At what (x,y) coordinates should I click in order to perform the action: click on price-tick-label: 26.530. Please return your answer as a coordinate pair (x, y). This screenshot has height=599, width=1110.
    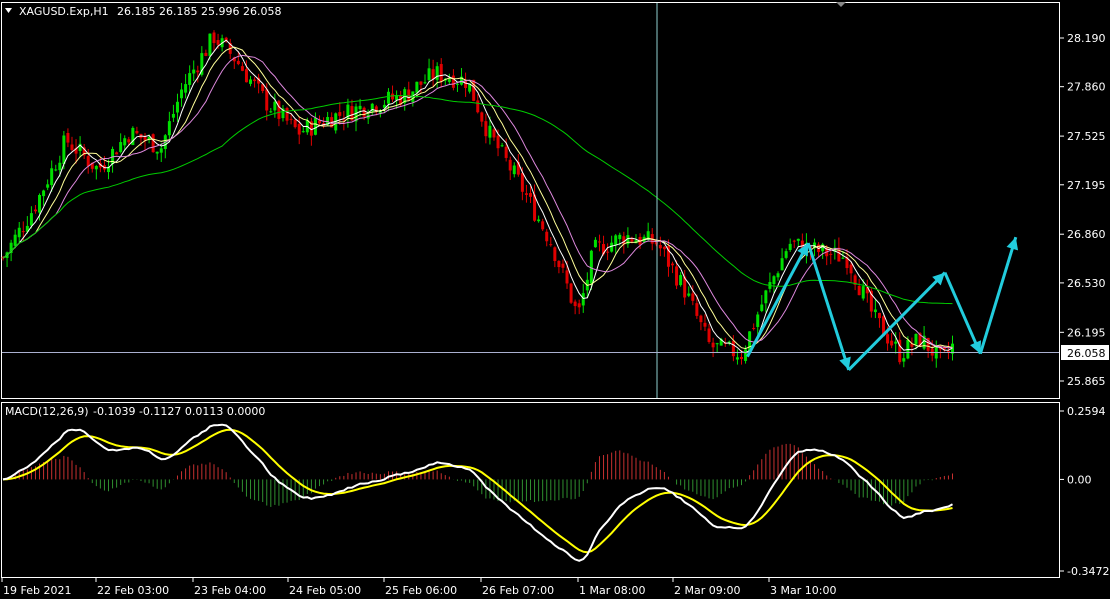
    Looking at the image, I should click on (1086, 283).